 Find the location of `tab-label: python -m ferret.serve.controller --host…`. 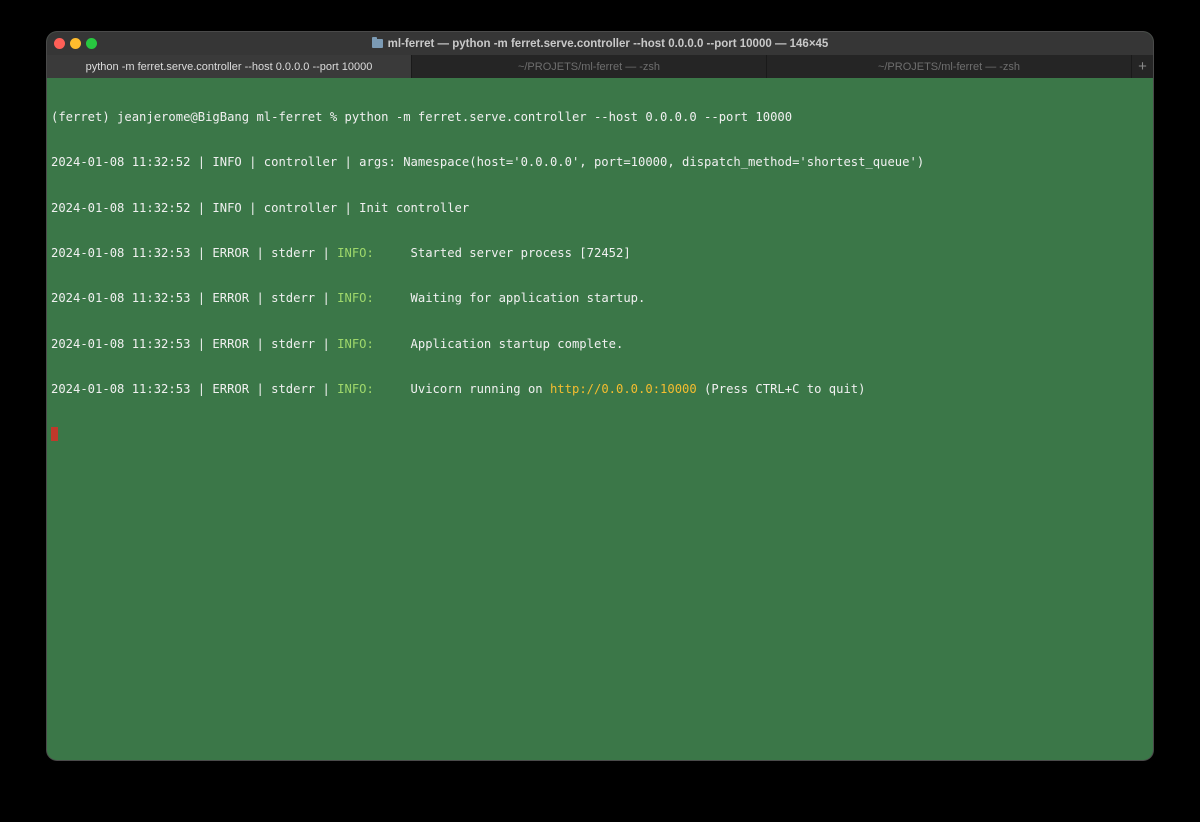

tab-label: python -m ferret.serve.controller --host… is located at coordinates (229, 66).